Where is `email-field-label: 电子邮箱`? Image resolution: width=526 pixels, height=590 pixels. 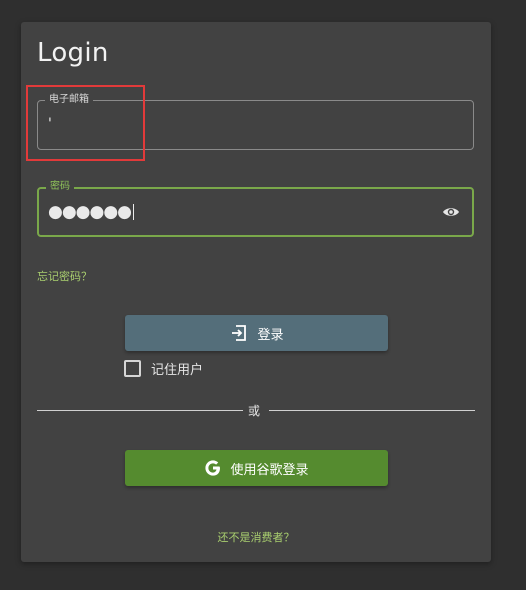 email-field-label: 电子邮箱 is located at coordinates (69, 100).